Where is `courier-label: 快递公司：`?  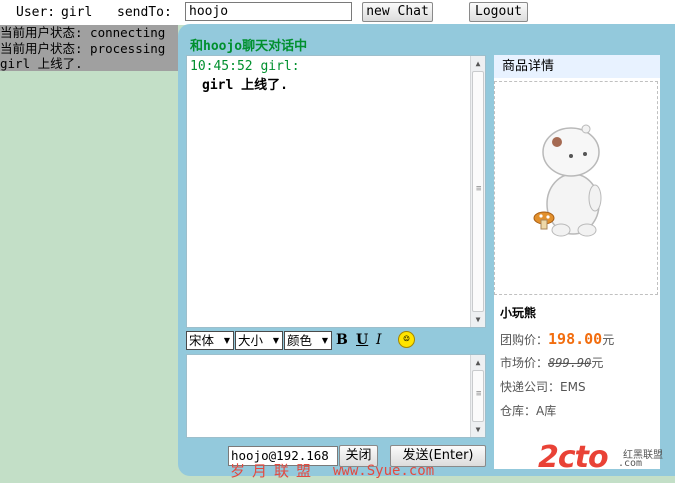
courier-label: 快递公司： is located at coordinates (530, 387).